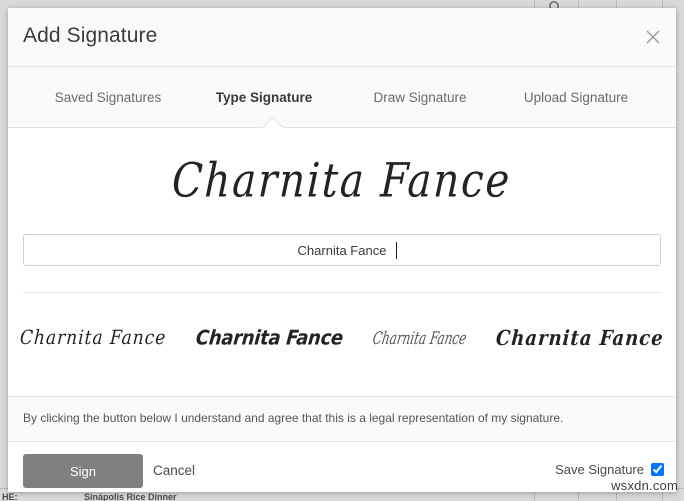 This screenshot has height=501, width=684. Describe the element at coordinates (644, 485) in the screenshot. I see `watermark: wsxdn.com` at that location.